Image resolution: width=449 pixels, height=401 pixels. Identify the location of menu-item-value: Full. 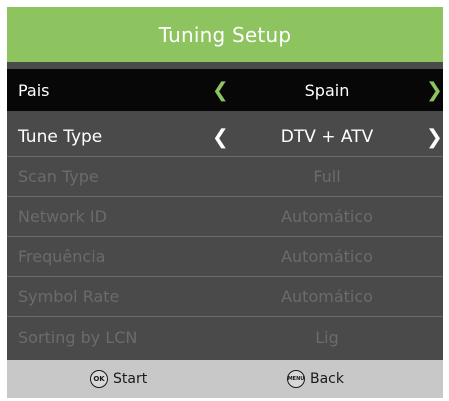
(327, 176).